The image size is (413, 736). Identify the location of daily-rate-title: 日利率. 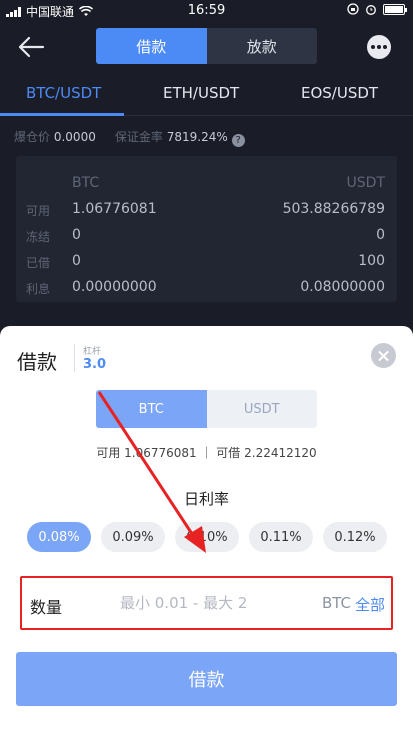
(206, 499).